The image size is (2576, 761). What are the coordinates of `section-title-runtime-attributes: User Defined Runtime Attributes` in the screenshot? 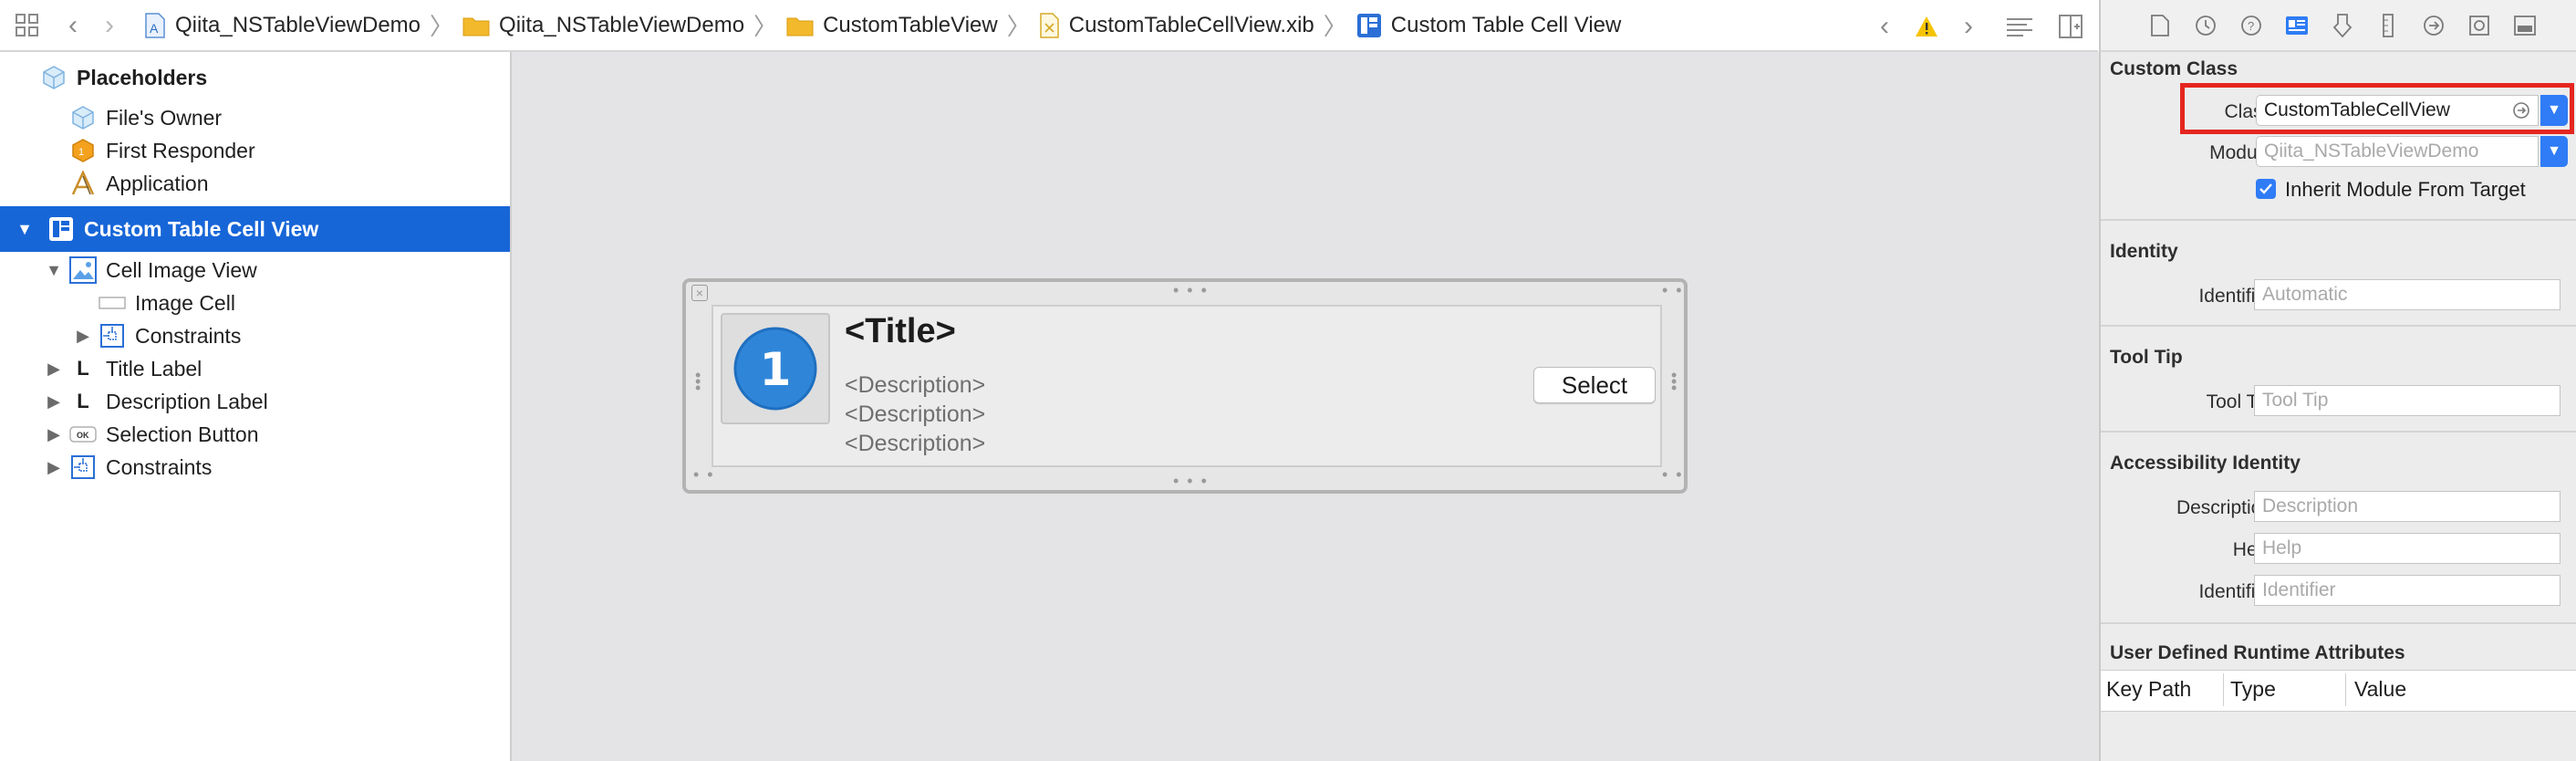 It's located at (2257, 652).